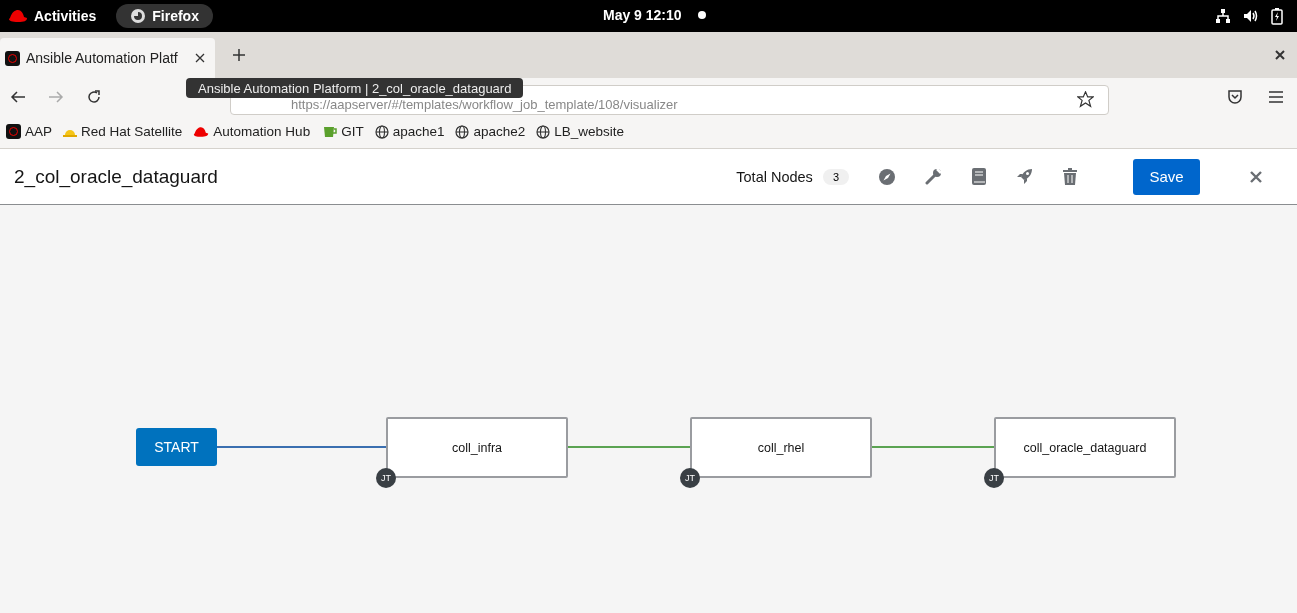 This screenshot has width=1297, height=613. Describe the element at coordinates (116, 176) in the screenshot. I see `workflow-title: 2_col_oracle_dataguard` at that location.